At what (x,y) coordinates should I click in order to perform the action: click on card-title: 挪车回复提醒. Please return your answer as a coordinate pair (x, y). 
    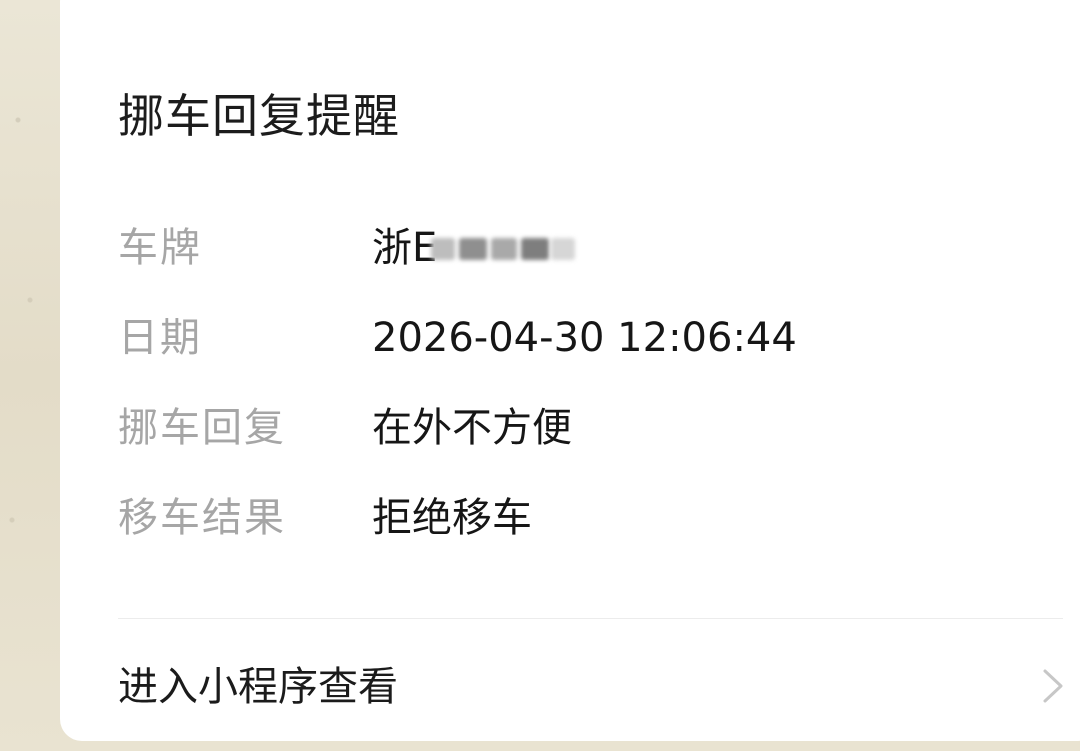
    Looking at the image, I should click on (259, 116).